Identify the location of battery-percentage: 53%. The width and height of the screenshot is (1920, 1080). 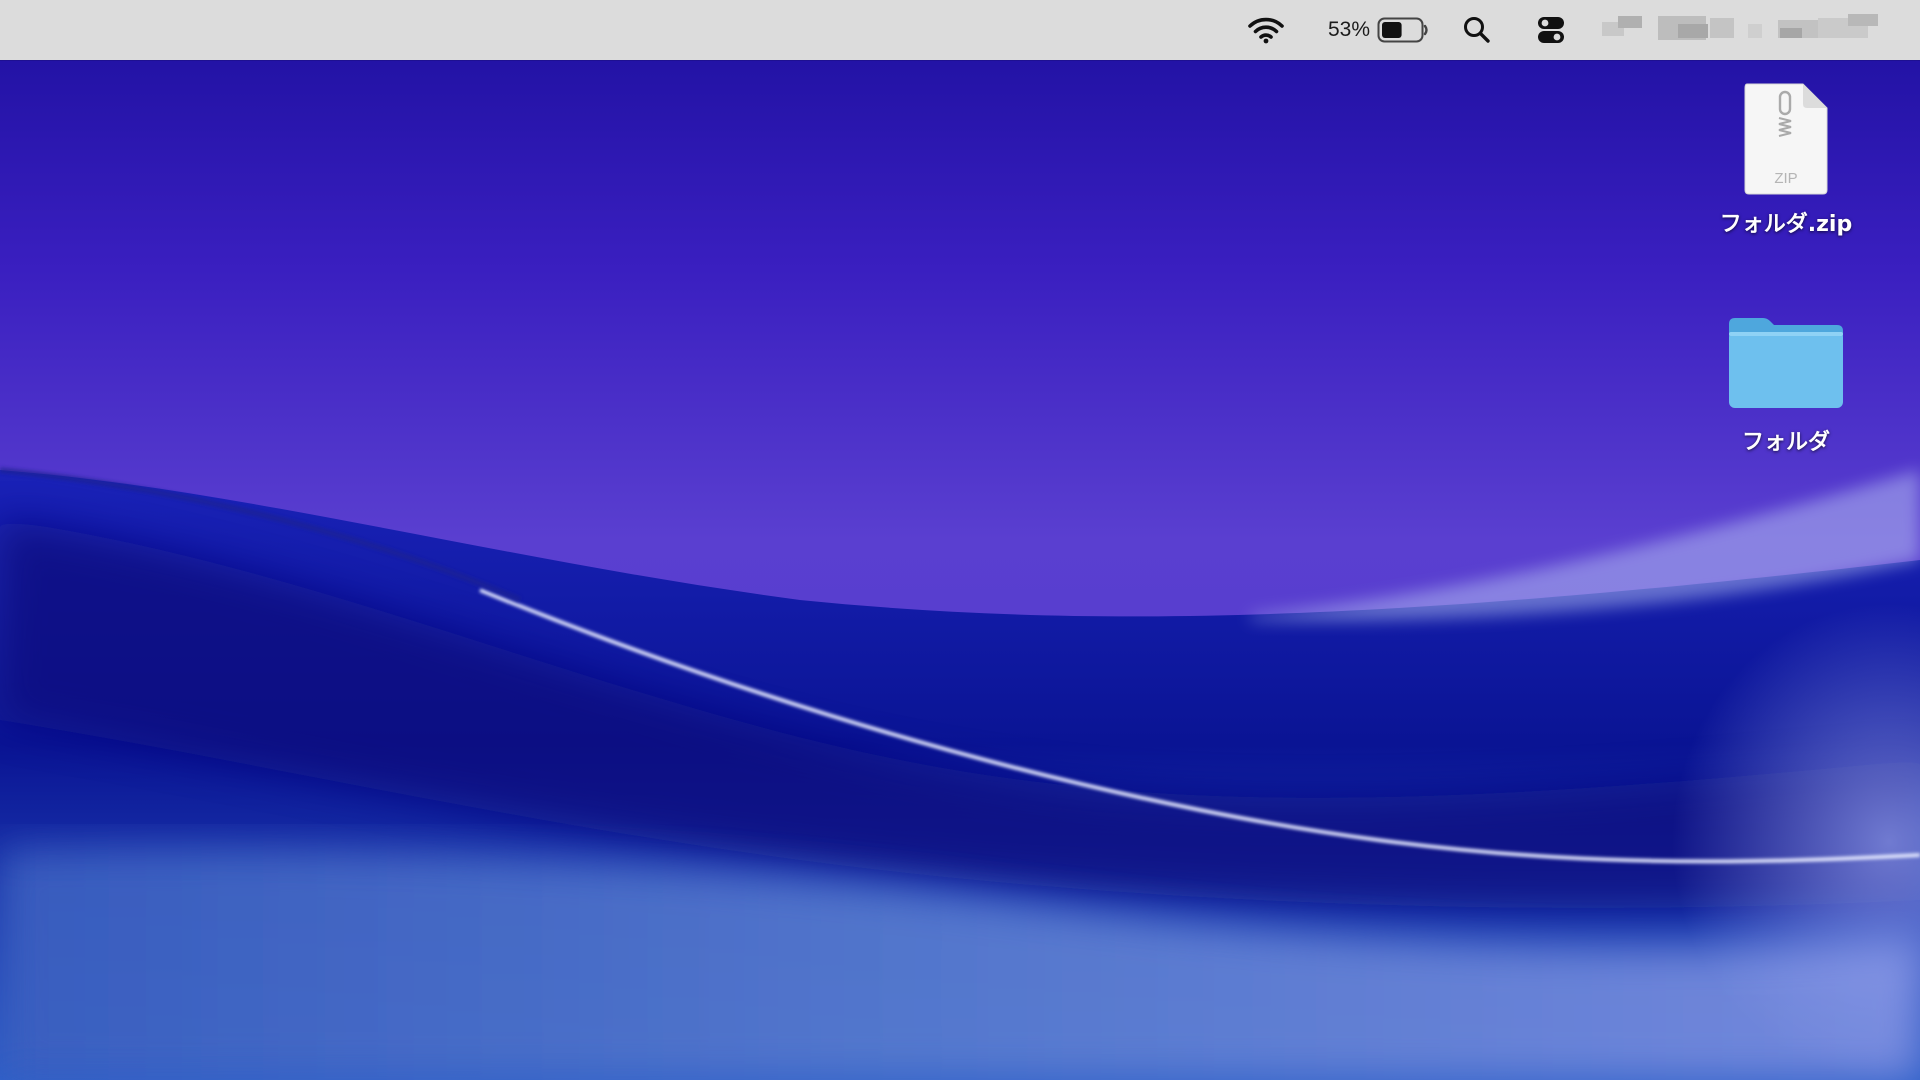
(1344, 30).